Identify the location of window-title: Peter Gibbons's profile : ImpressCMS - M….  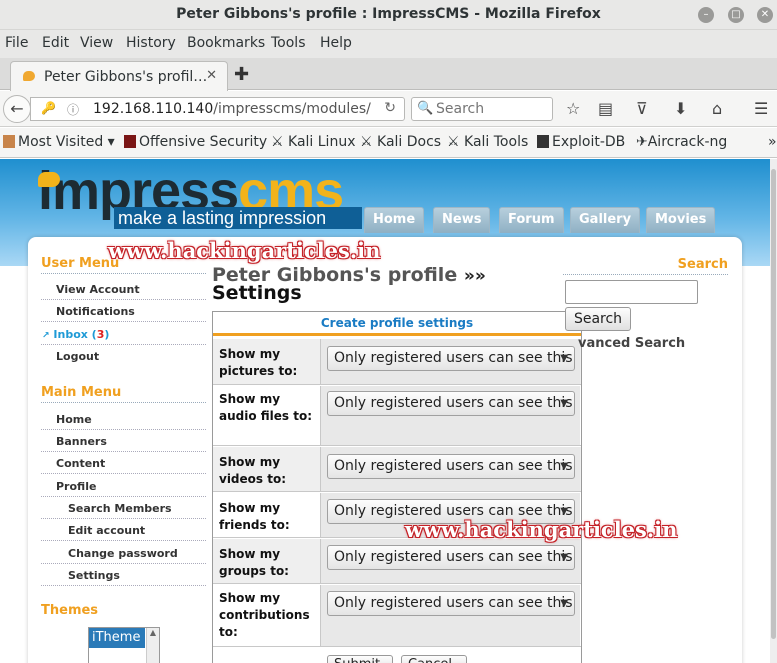
(388, 14).